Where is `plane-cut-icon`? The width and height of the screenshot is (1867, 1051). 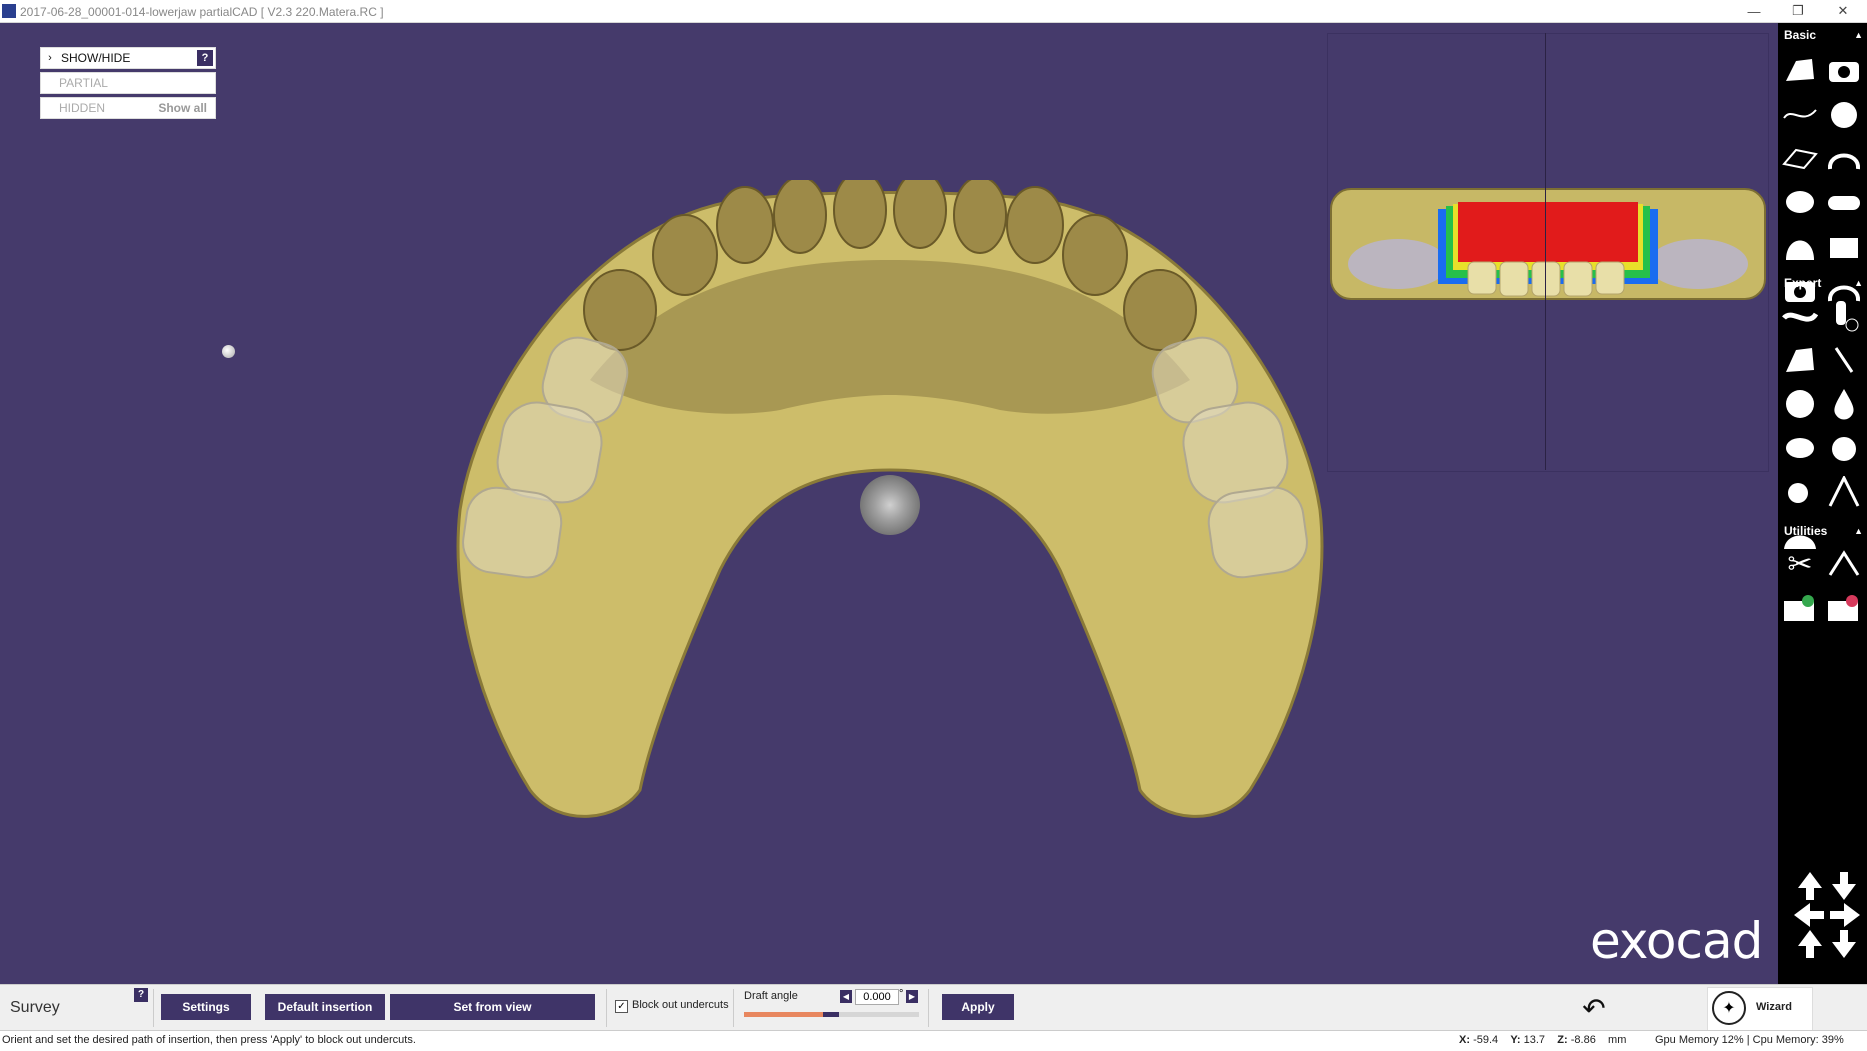 plane-cut-icon is located at coordinates (1800, 158).